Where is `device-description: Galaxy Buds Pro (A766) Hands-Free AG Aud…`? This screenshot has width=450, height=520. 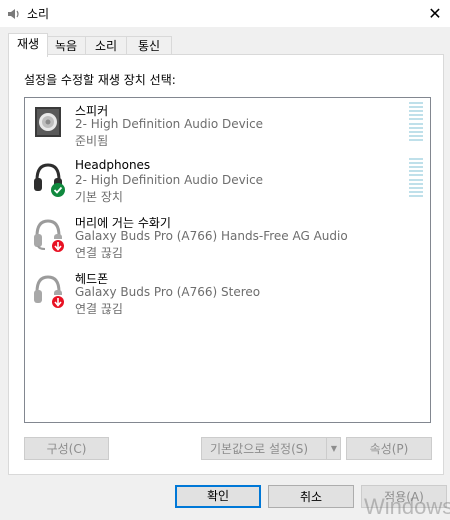 device-description: Galaxy Buds Pro (A766) Hands-Free AG Aud… is located at coordinates (211, 236).